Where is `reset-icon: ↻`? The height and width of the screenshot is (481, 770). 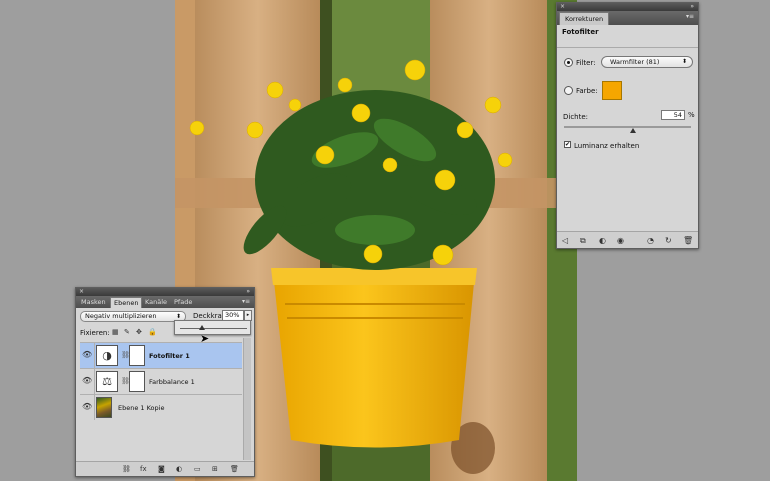 reset-icon: ↻ is located at coordinates (668, 240).